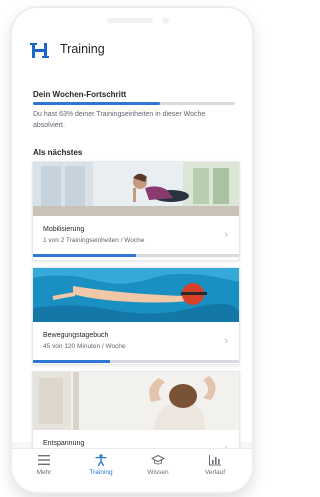 This screenshot has width=320, height=497. I want to click on tab-mehr: Mehr, so click(44, 465).